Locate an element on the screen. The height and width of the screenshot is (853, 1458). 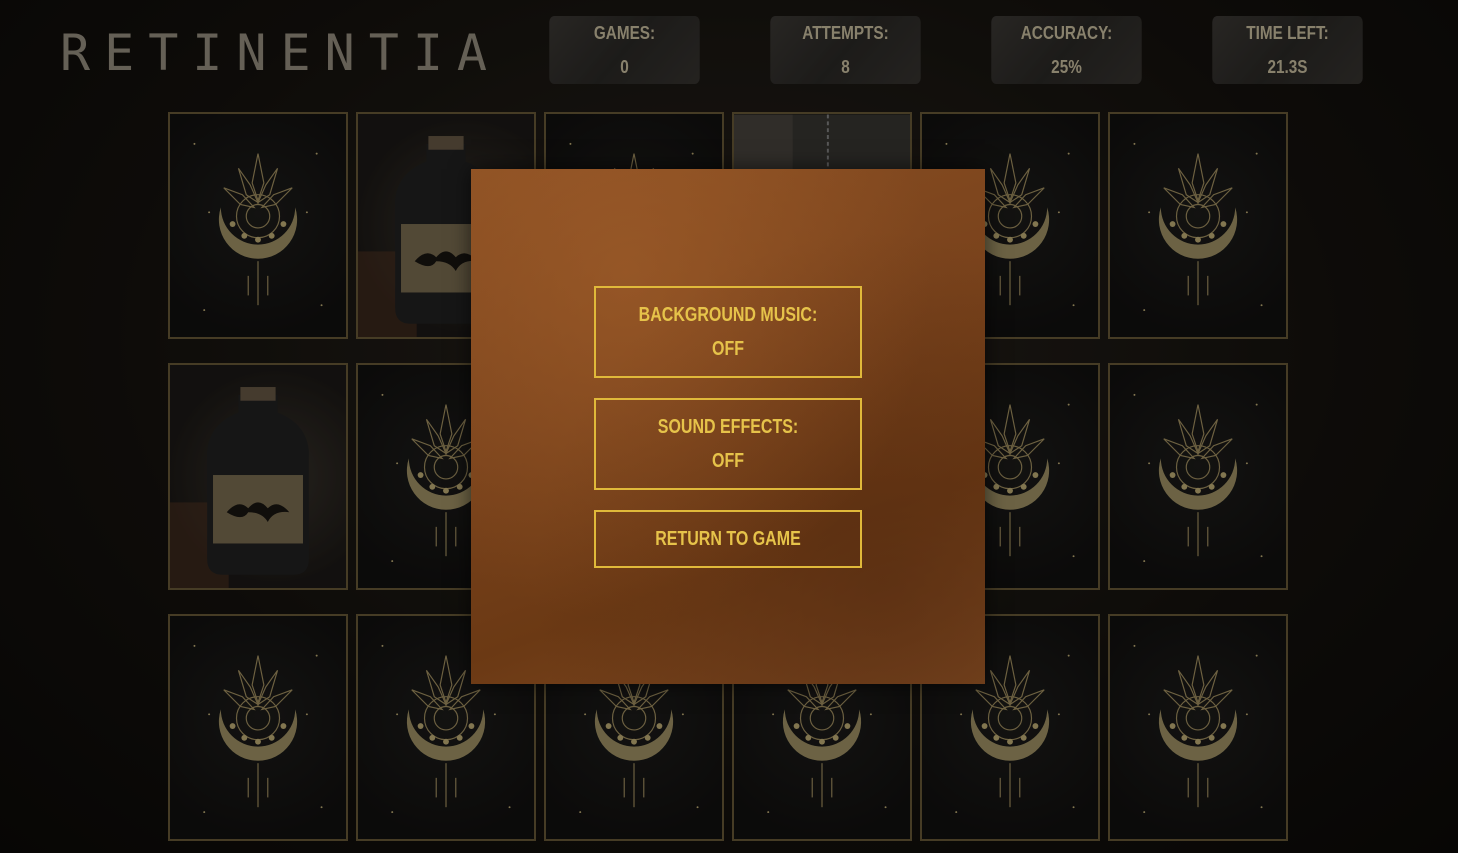
return-label: Return to Game is located at coordinates (728, 539).